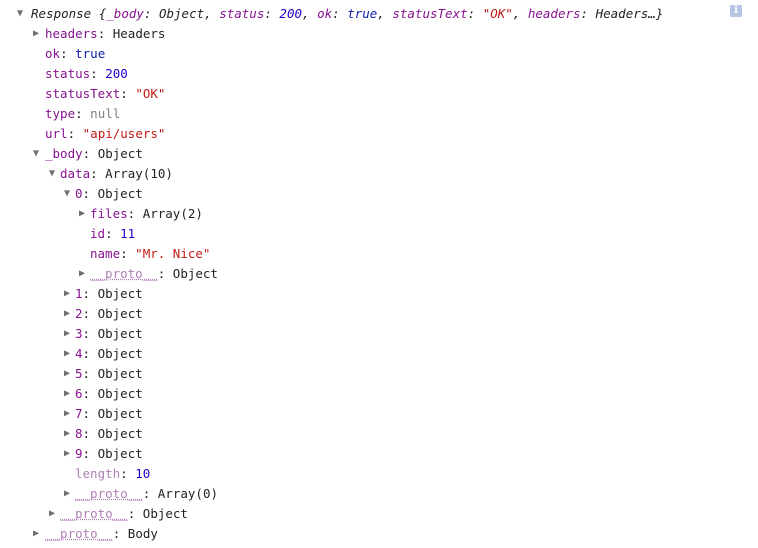 The image size is (758, 548). What do you see at coordinates (56, 133) in the screenshot?
I see `property-key: url` at bounding box center [56, 133].